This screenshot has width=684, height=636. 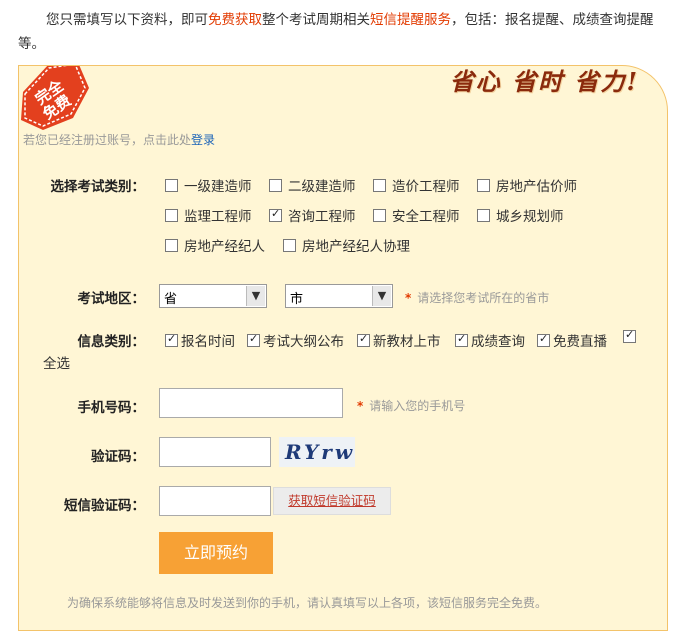 What do you see at coordinates (417, 406) in the screenshot?
I see `phone-hint-text: 请输入您的手机号` at bounding box center [417, 406].